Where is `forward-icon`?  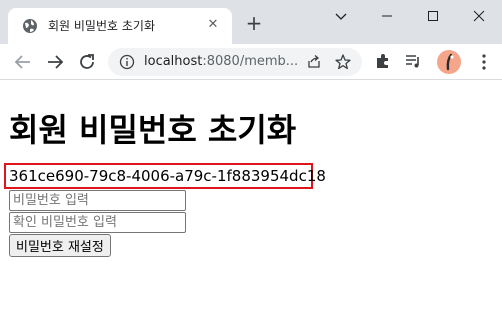
forward-icon is located at coordinates (55, 62).